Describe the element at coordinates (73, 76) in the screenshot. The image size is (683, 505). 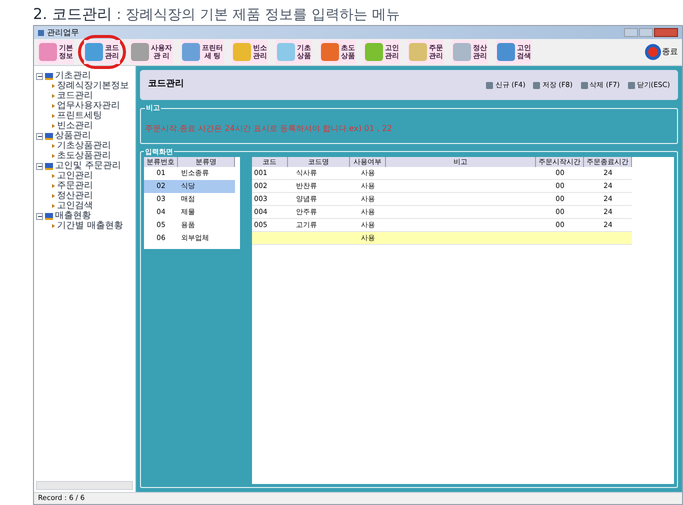
I see `tree-item: 기초관리` at that location.